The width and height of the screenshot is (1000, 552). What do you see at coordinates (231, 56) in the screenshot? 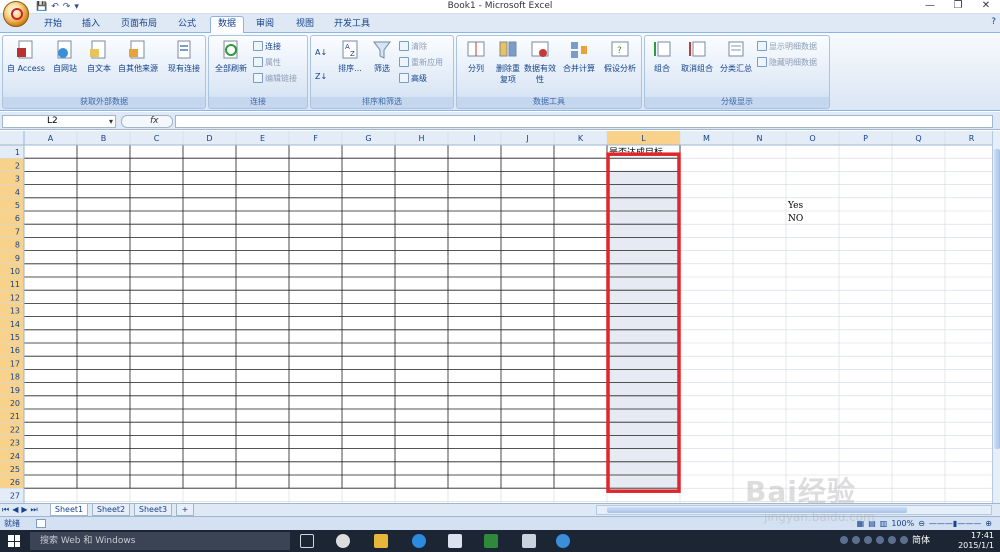
I see `refresh-all-button: 全部刷新` at bounding box center [231, 56].